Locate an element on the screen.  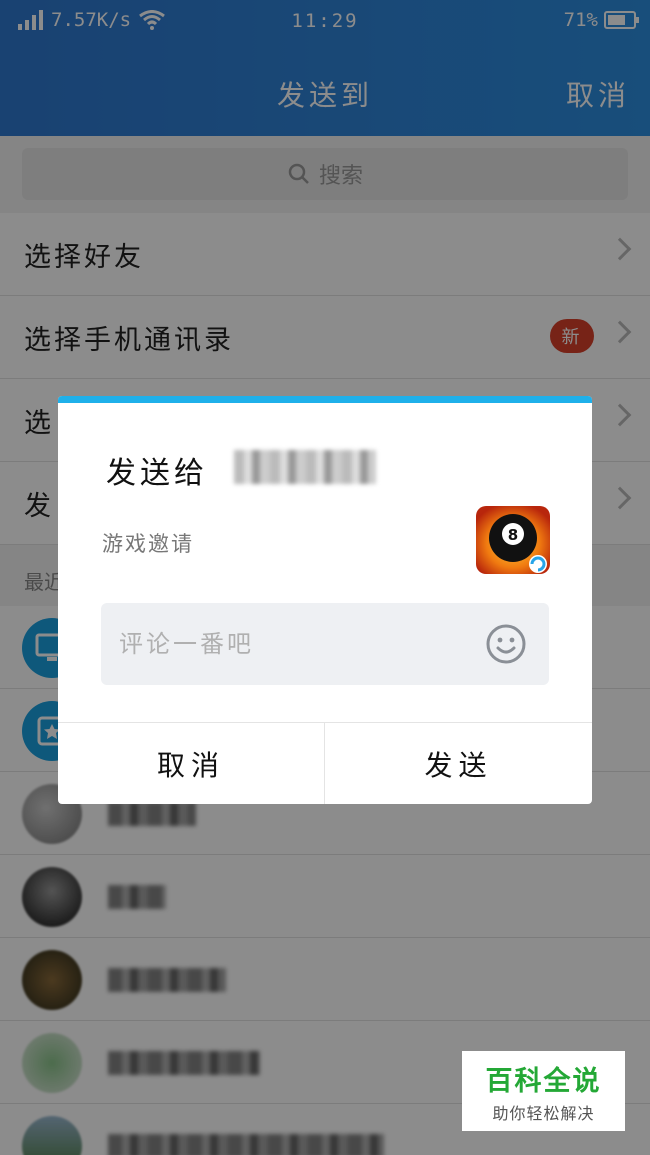
comment-box is located at coordinates (325, 644).